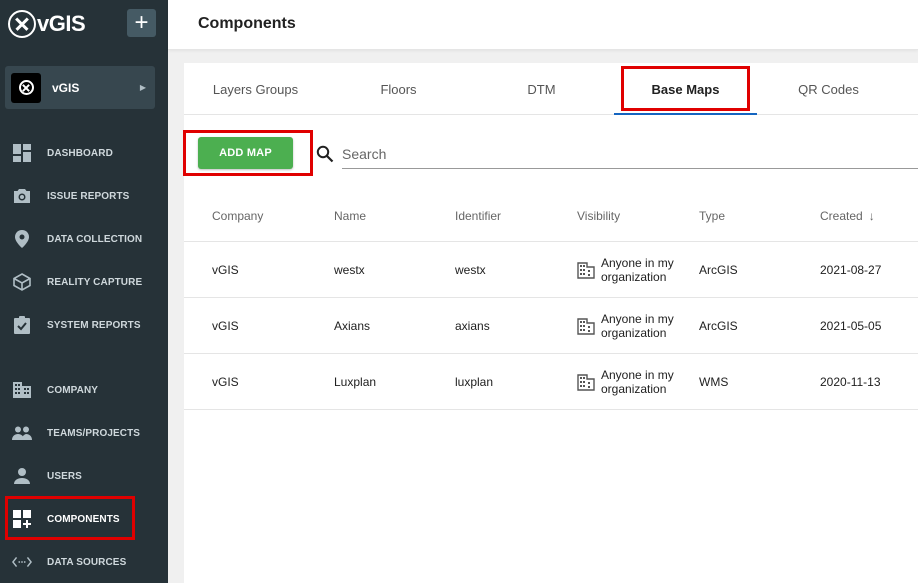  What do you see at coordinates (685, 114) in the screenshot?
I see `active-tab-indicator` at bounding box center [685, 114].